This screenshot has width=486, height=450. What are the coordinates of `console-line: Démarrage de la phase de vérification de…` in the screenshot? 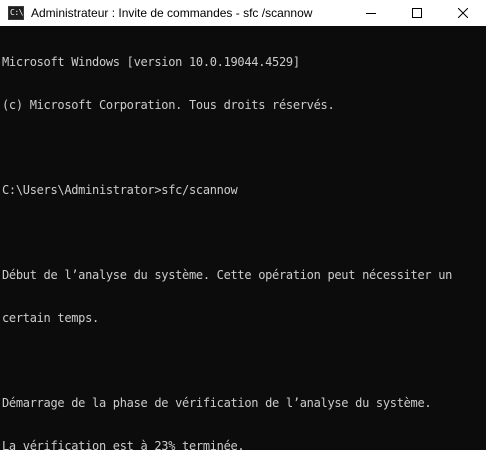 It's located at (217, 403).